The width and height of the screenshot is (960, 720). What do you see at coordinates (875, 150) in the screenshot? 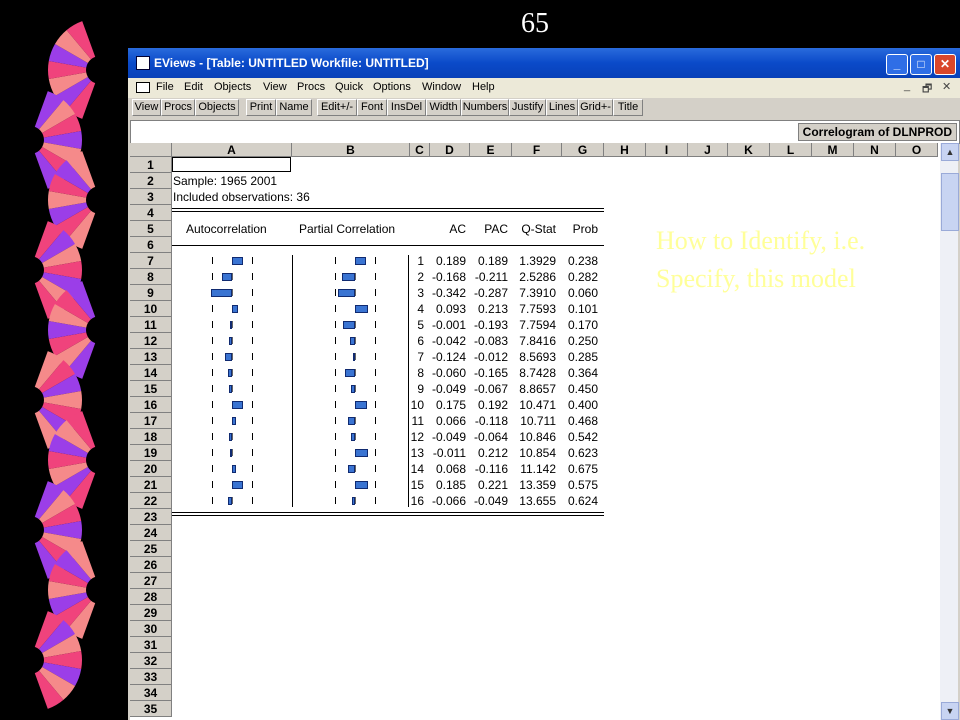
I see `column-header-n: N` at bounding box center [875, 150].